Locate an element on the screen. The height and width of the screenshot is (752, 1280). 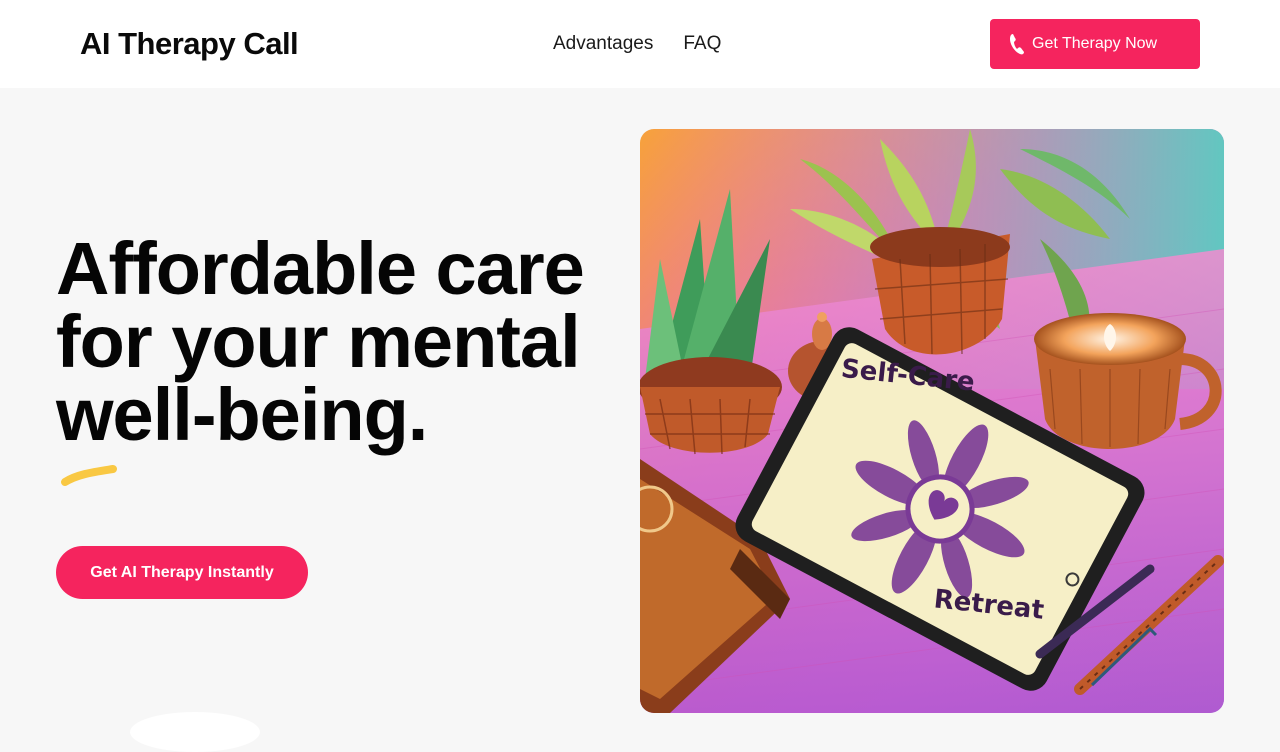
nav-link-advantages: Advantages is located at coordinates (603, 44).